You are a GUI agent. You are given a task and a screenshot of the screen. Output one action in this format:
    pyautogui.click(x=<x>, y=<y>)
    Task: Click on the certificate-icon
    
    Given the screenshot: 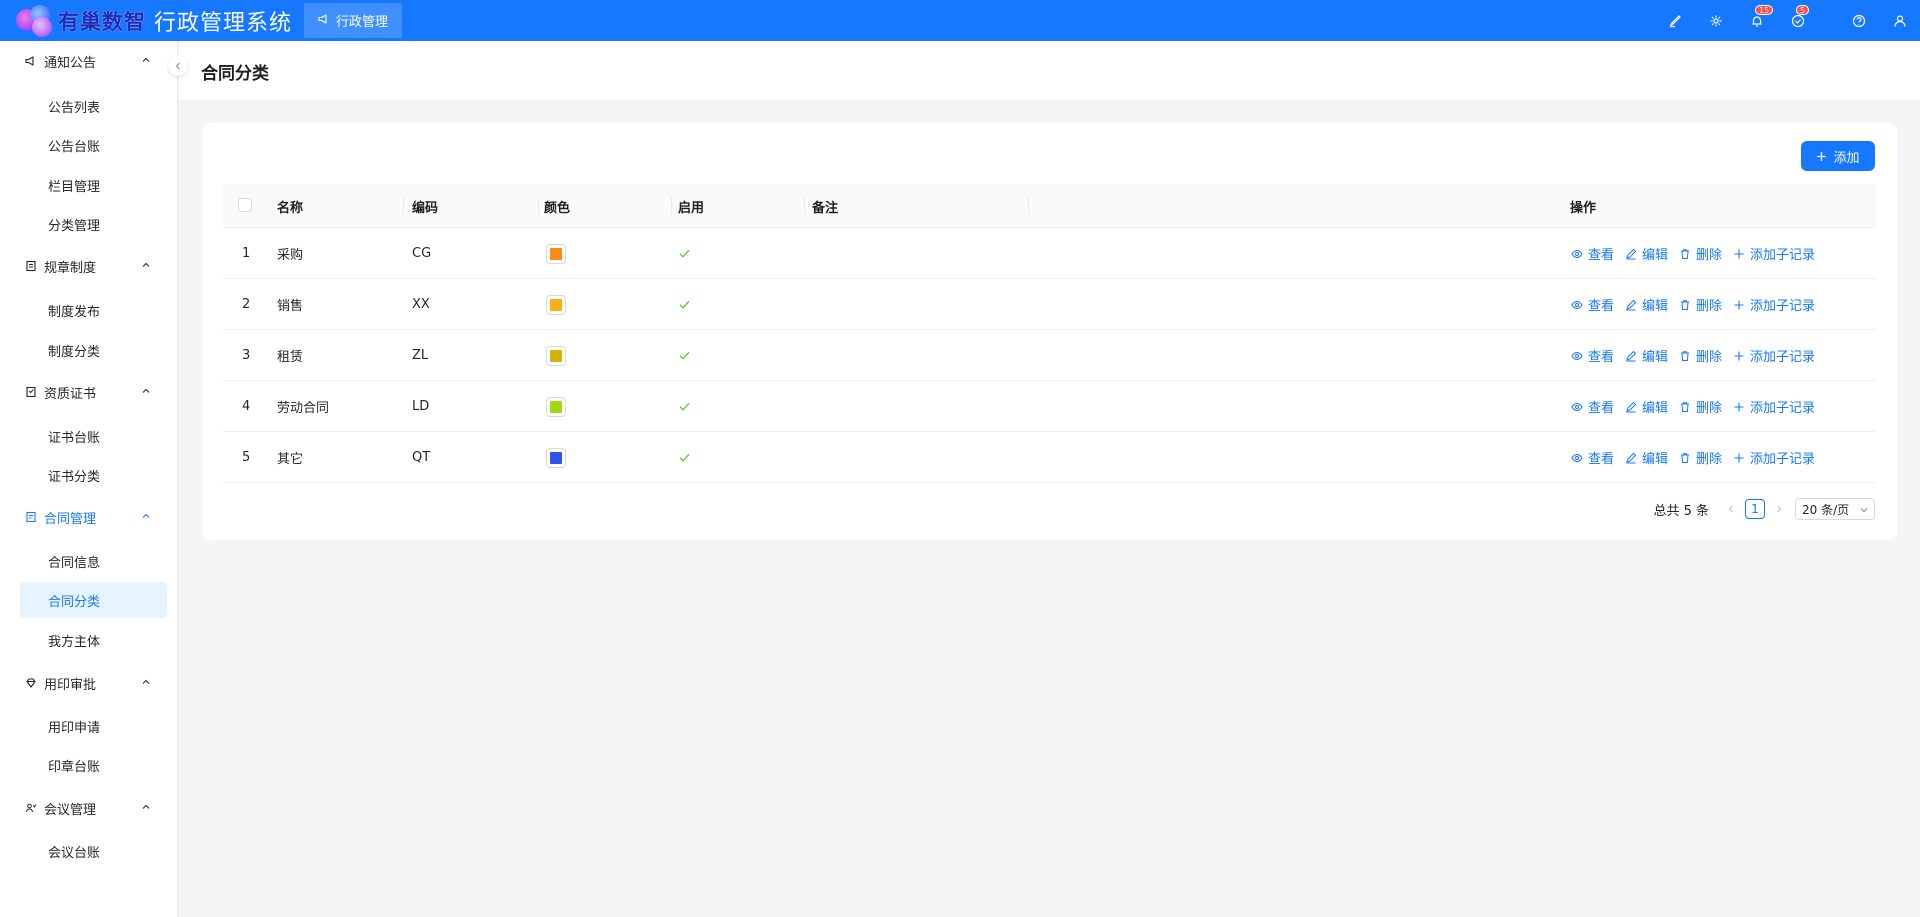 What is the action you would take?
    pyautogui.click(x=31, y=392)
    